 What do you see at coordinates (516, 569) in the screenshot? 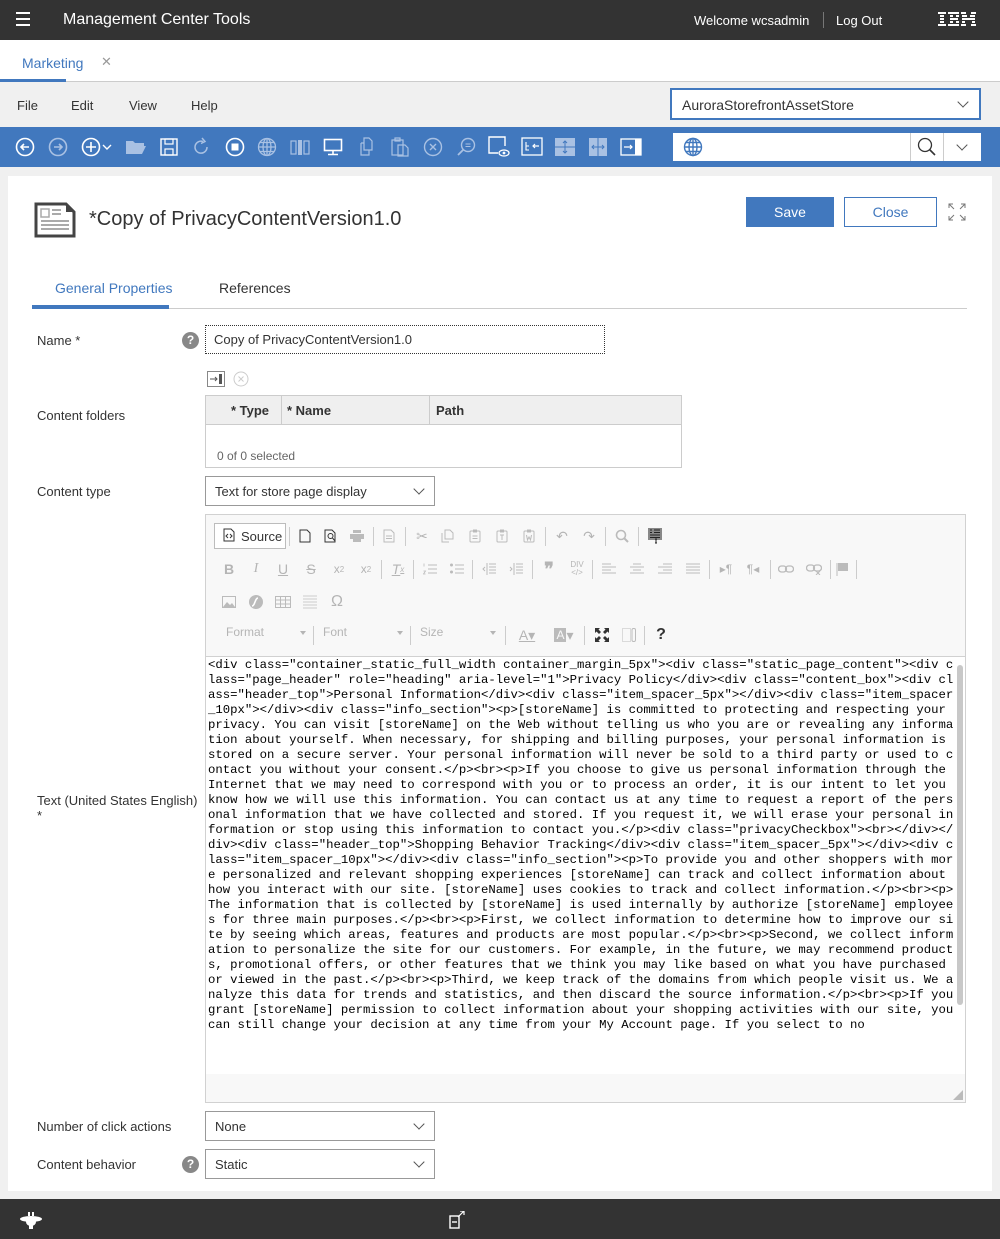
I see `increase-indent-icon` at bounding box center [516, 569].